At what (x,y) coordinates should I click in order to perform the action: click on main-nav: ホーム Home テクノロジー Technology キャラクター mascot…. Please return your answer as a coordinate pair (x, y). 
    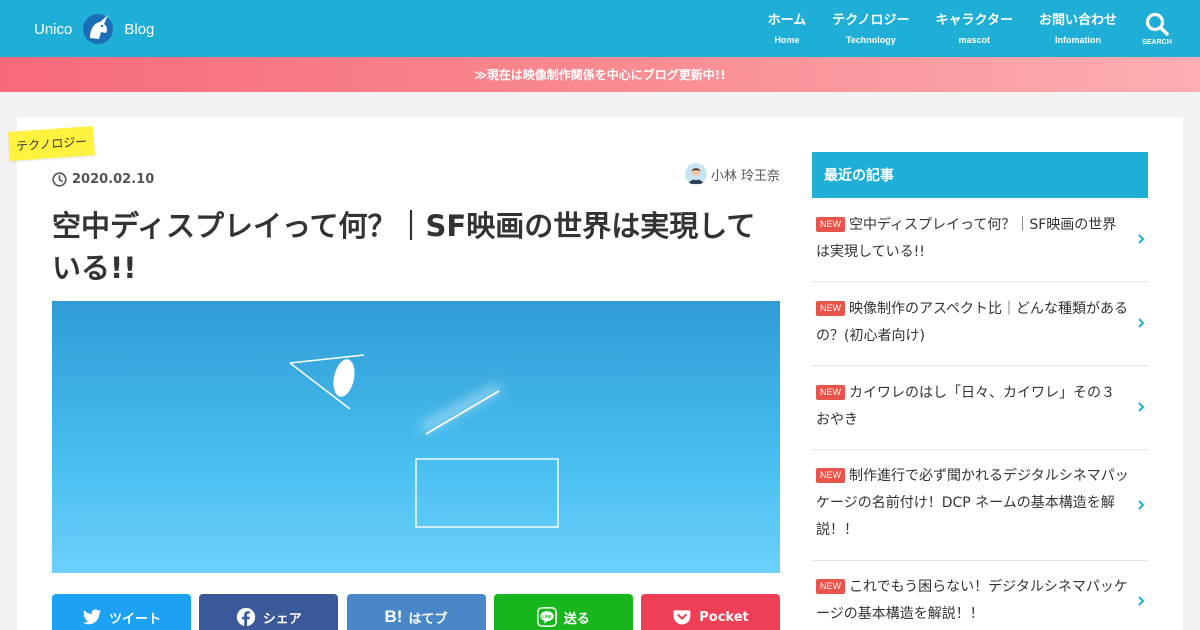
    Looking at the image, I should click on (942, 28).